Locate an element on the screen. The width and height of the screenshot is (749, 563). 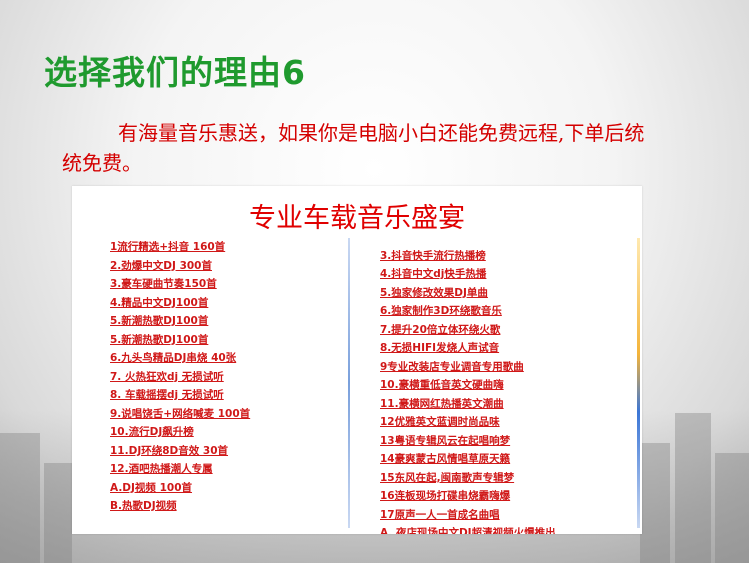
list-item: 2.劲爆中文DJ 300首 is located at coordinates (161, 265).